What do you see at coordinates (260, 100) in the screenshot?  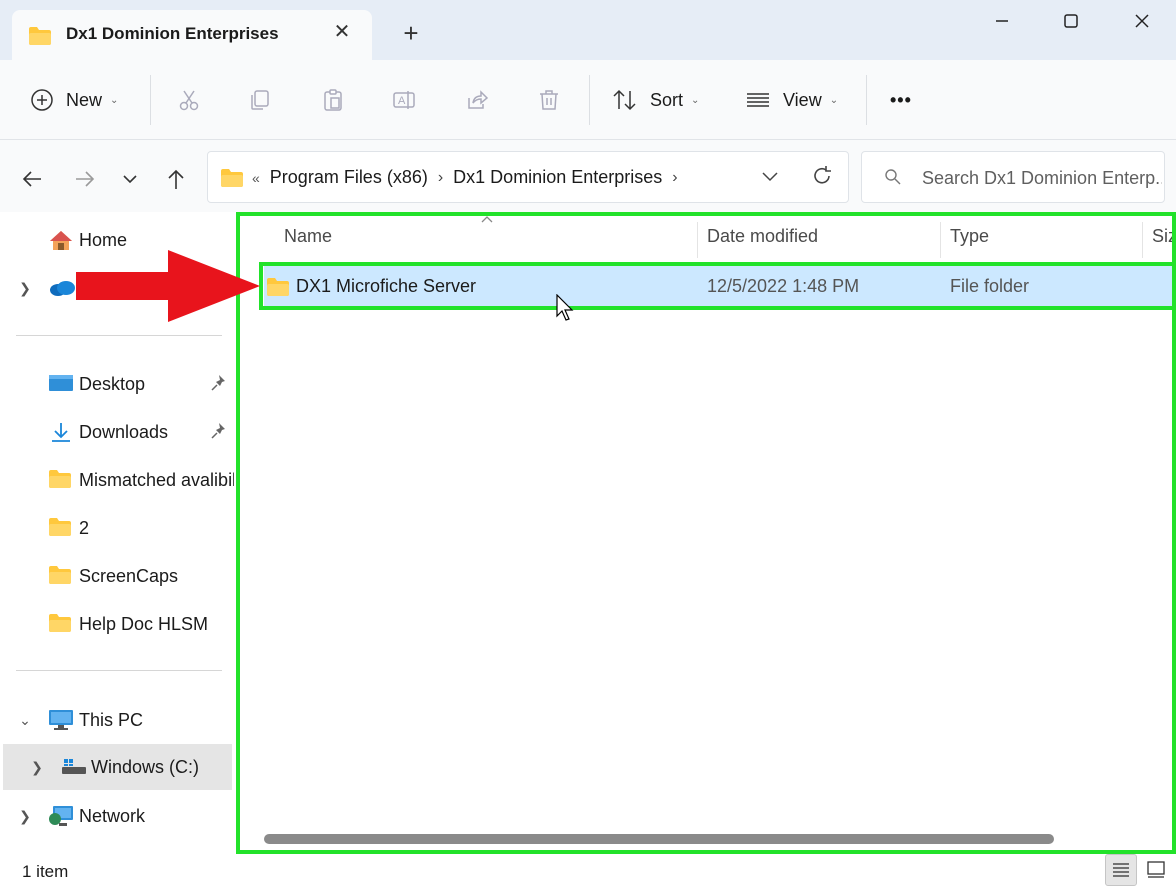 I see `copy-icon` at bounding box center [260, 100].